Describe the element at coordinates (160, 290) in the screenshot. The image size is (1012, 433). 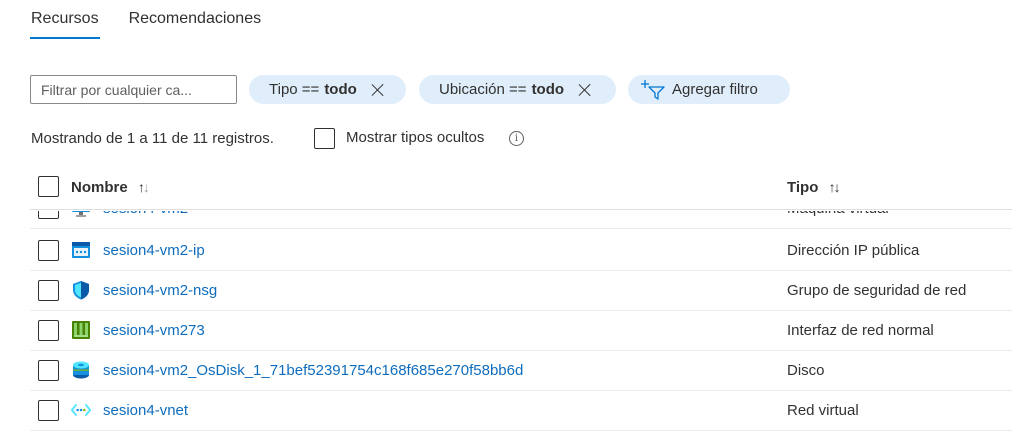
I see `resource-name-link: sesion4-vm2-nsg` at that location.